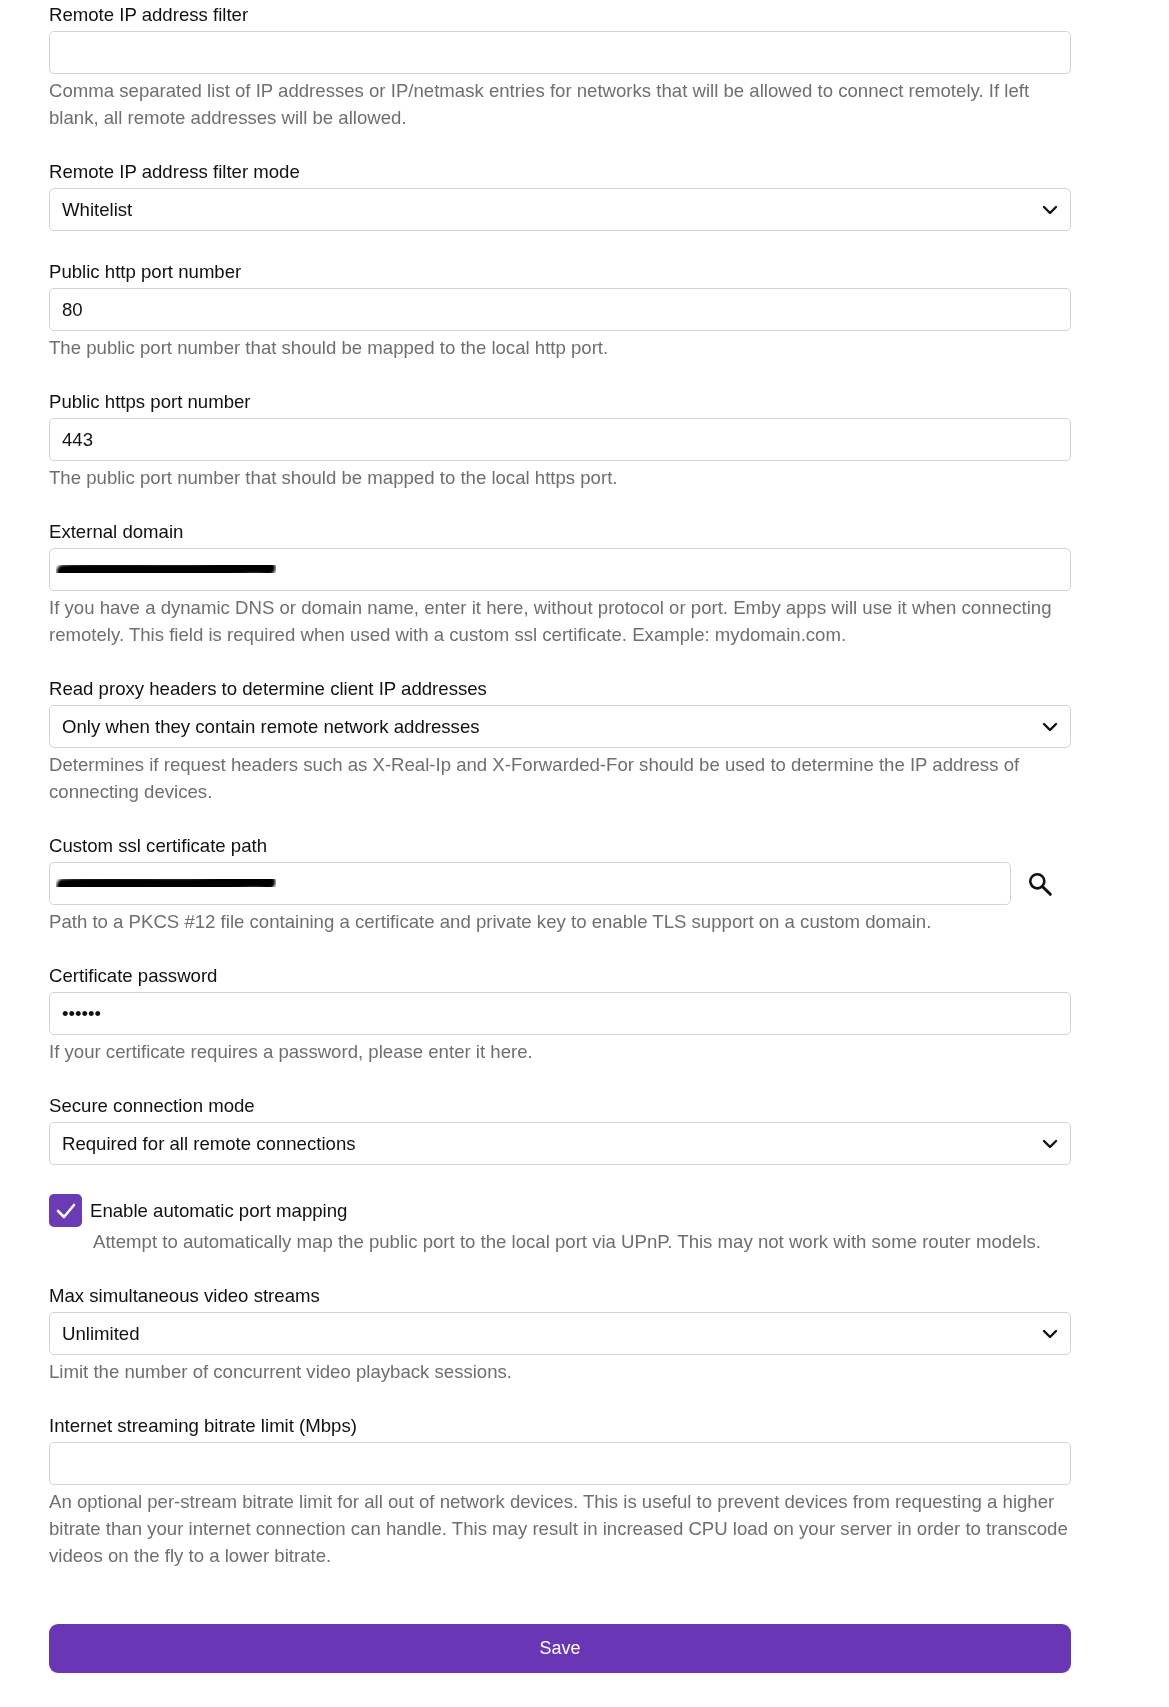 Image resolution: width=1169 pixels, height=1707 pixels. Describe the element at coordinates (559, 1529) in the screenshot. I see `field-description: An optional per-stream bitrate limit for all out of network devices. This is useful to prevent devices from requesting a higher bitrate than your internet connection can handle. This may result in increased CPU load on your server in order to transcode videos on the fly to a lower bitrate.` at that location.